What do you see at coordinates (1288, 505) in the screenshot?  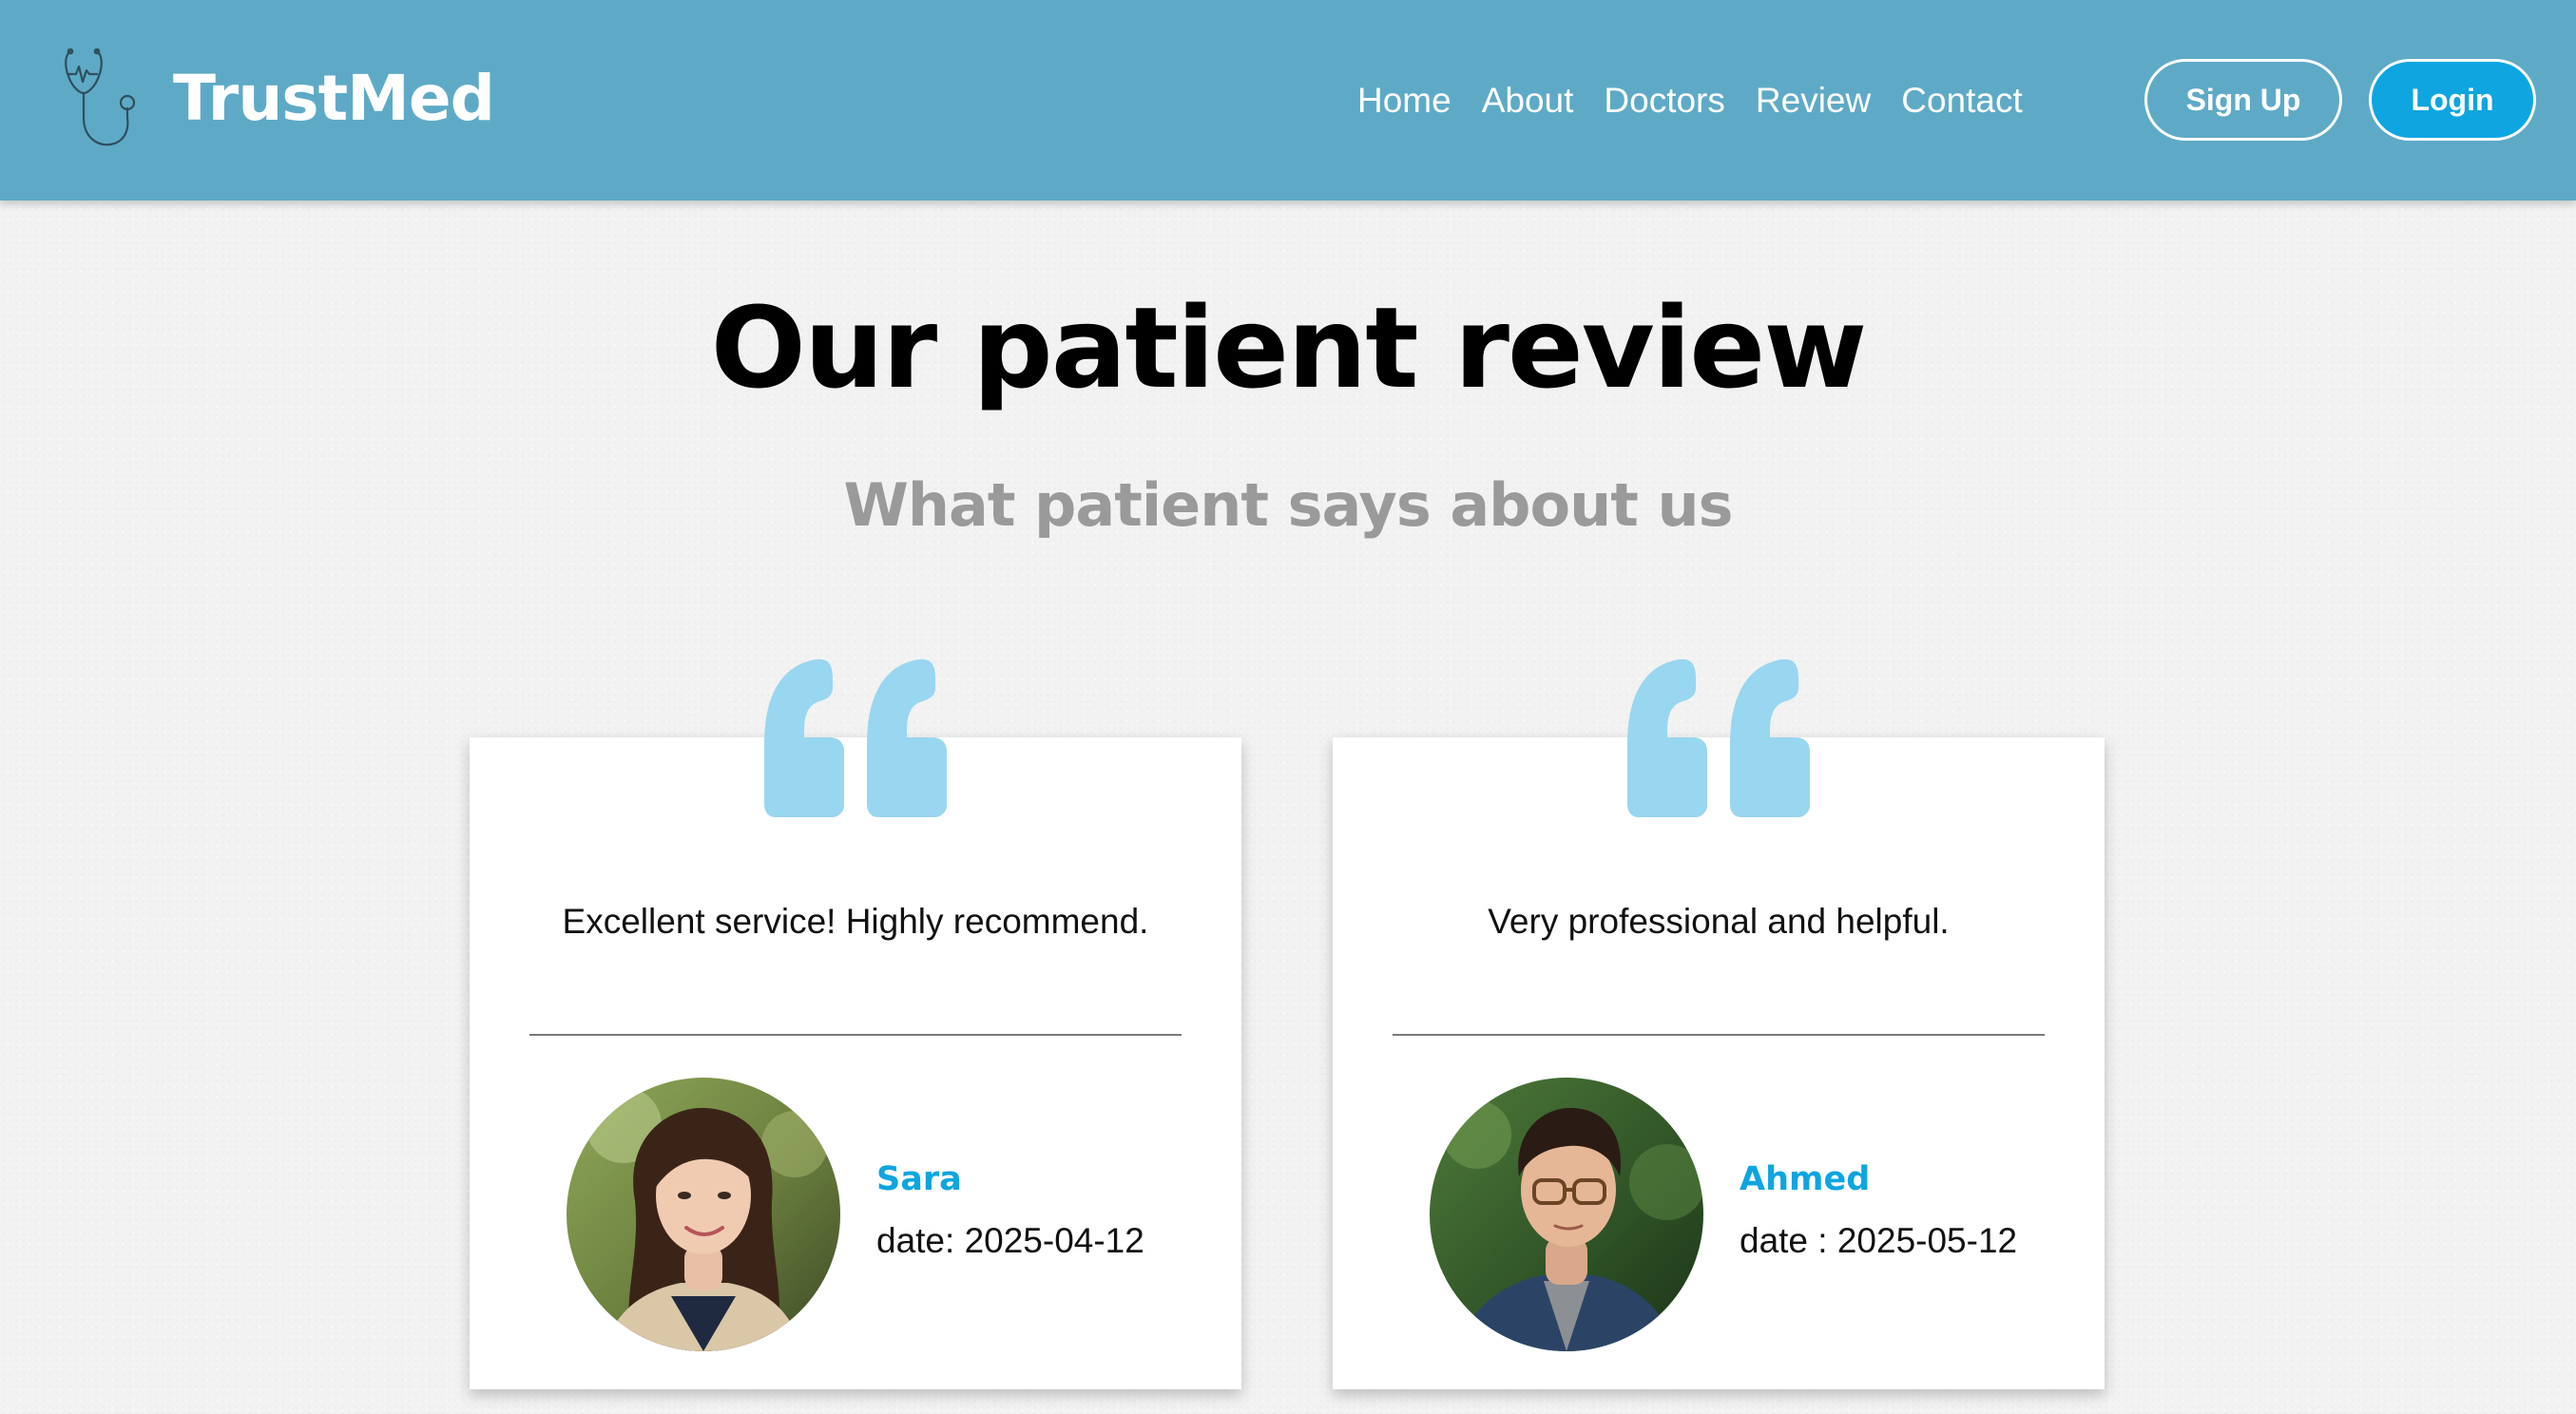 I see `page-subtitle: What patient says about us` at bounding box center [1288, 505].